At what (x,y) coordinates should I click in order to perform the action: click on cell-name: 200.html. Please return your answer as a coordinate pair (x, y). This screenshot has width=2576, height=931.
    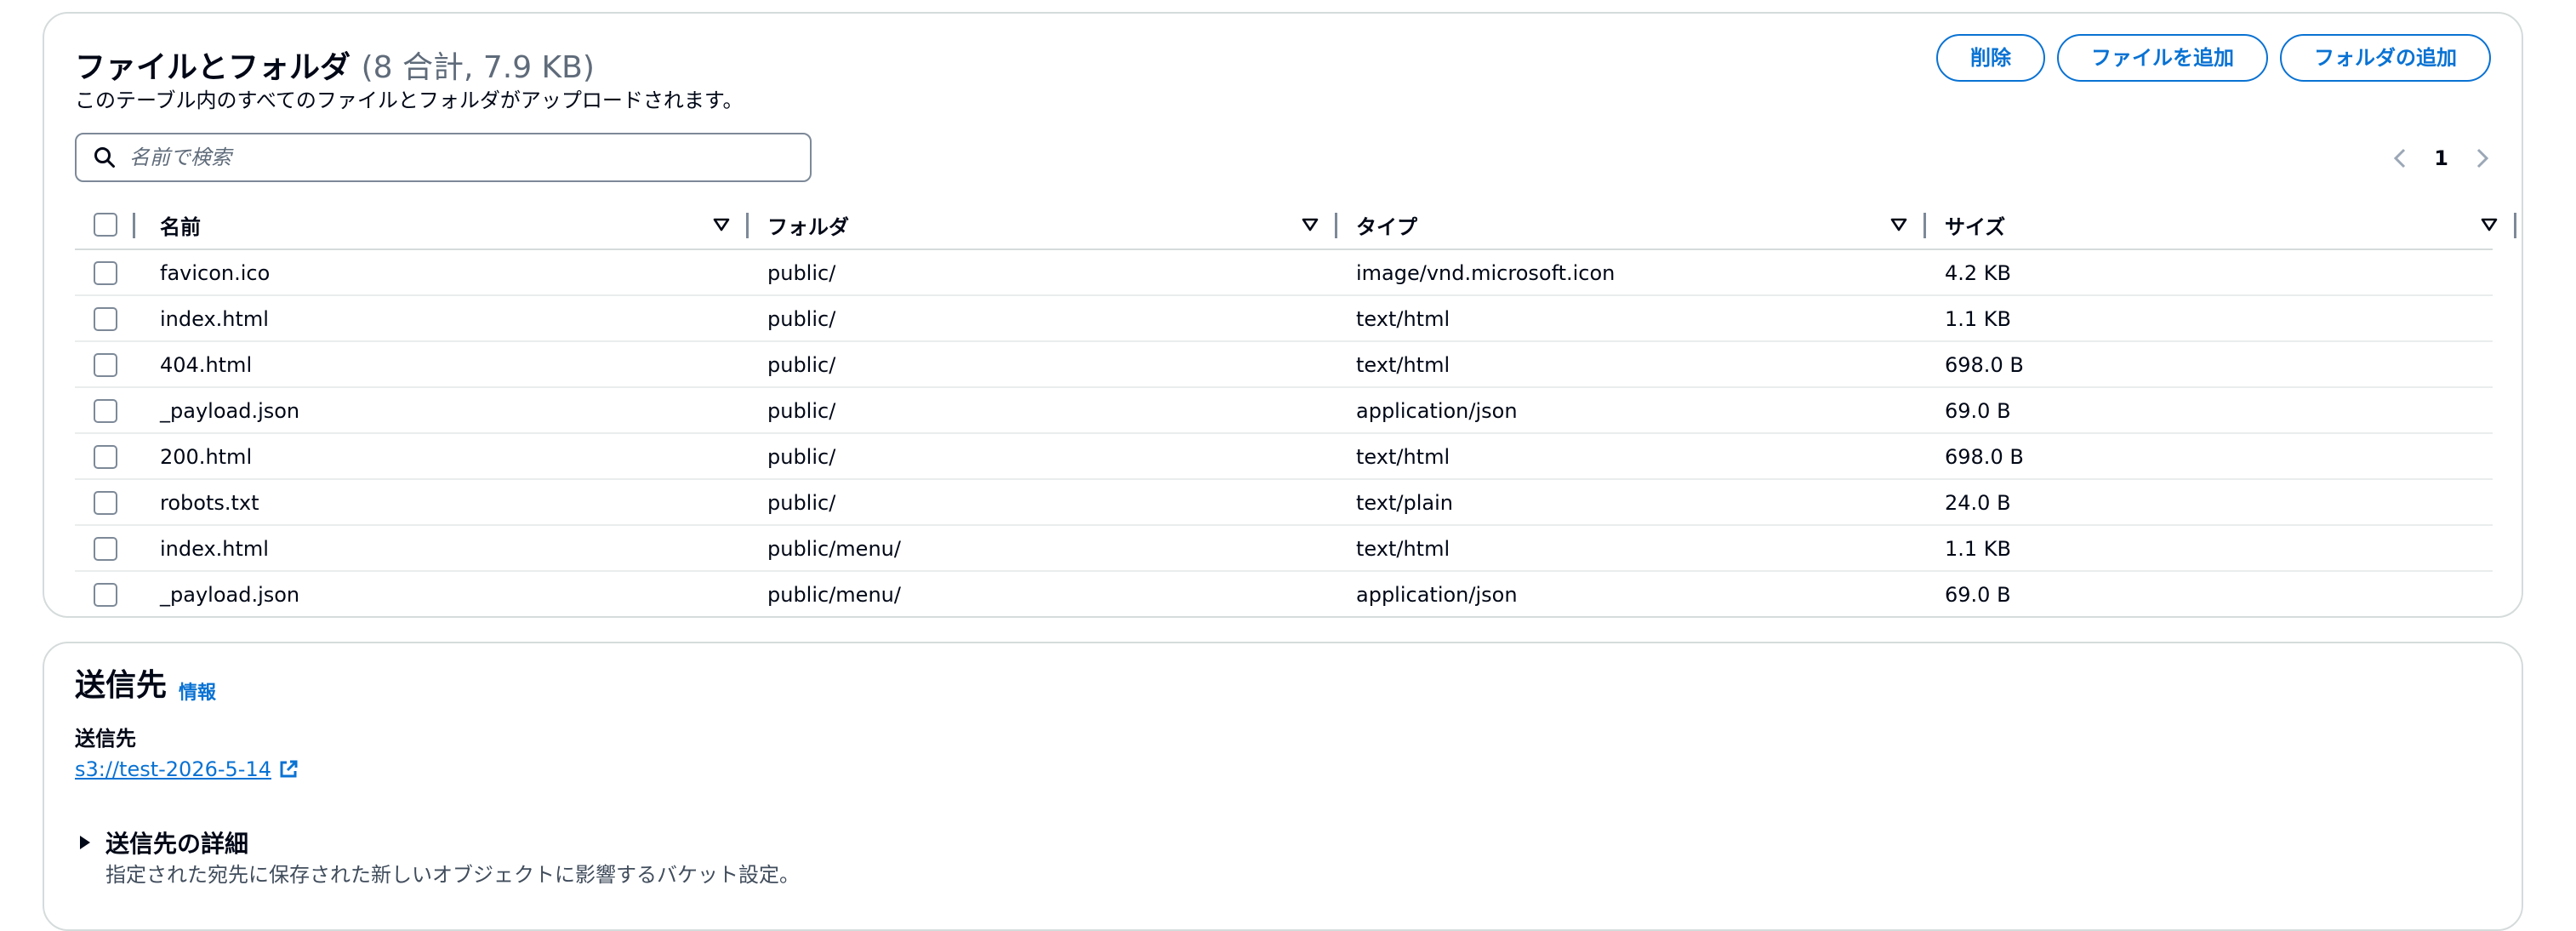
    Looking at the image, I should click on (207, 457).